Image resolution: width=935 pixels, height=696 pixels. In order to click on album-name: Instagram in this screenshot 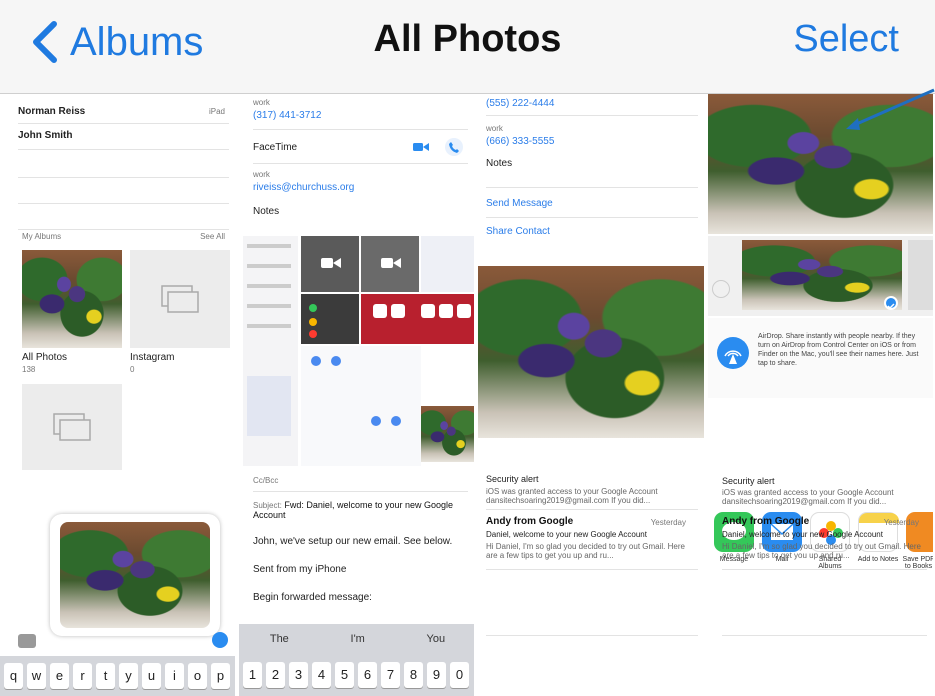, I will do `click(152, 357)`.